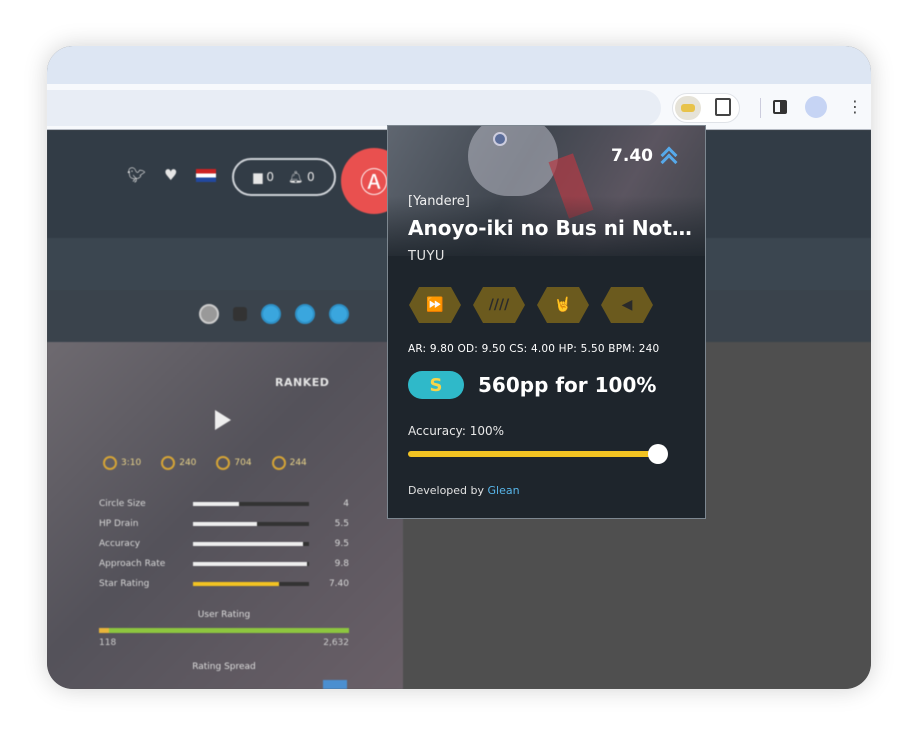 The width and height of the screenshot is (918, 736). I want to click on pp-result: S 560pp for 100%, so click(532, 385).